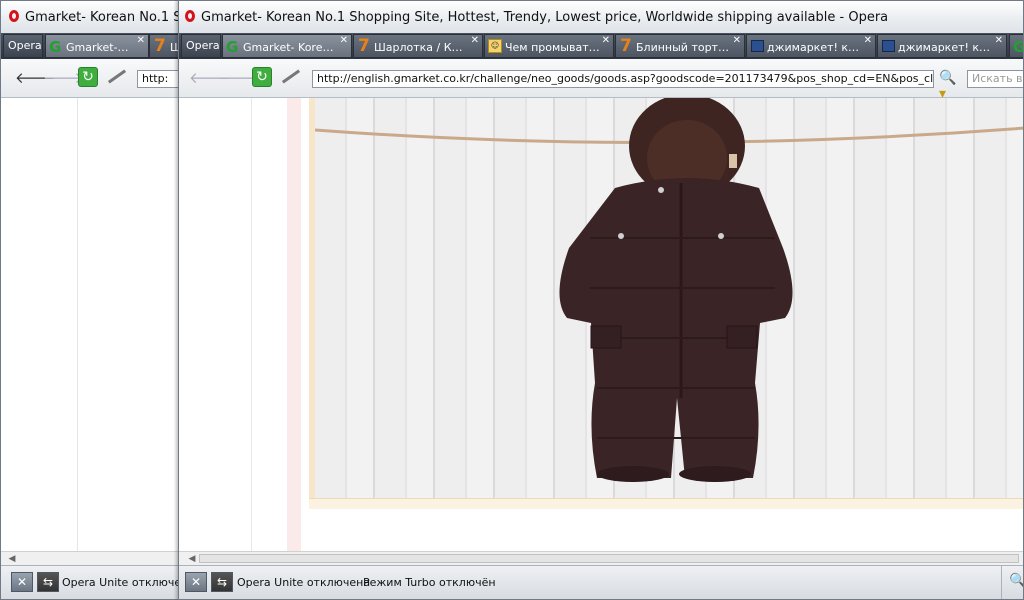  What do you see at coordinates (680, 46) in the screenshot?
I see `tab-blinny-tort: 7 Блинный торт… ✕` at bounding box center [680, 46].